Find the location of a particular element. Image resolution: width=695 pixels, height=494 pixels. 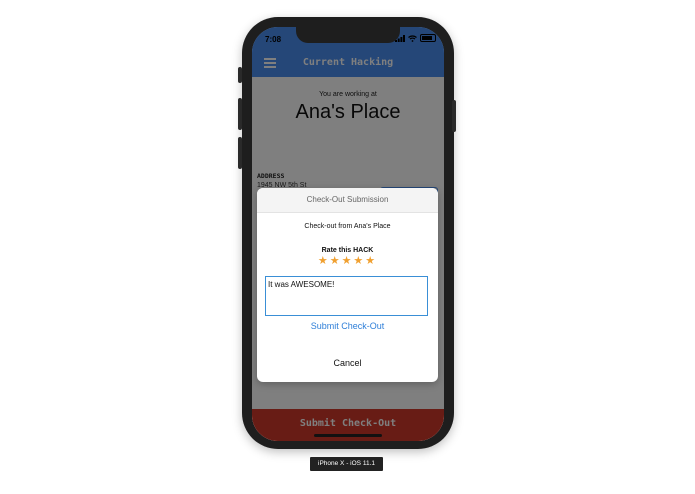

volume-down-button is located at coordinates (240, 153).